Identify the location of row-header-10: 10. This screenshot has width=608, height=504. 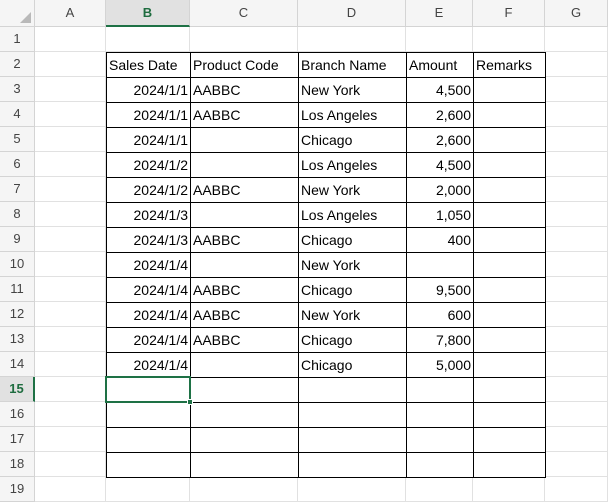
(17, 264).